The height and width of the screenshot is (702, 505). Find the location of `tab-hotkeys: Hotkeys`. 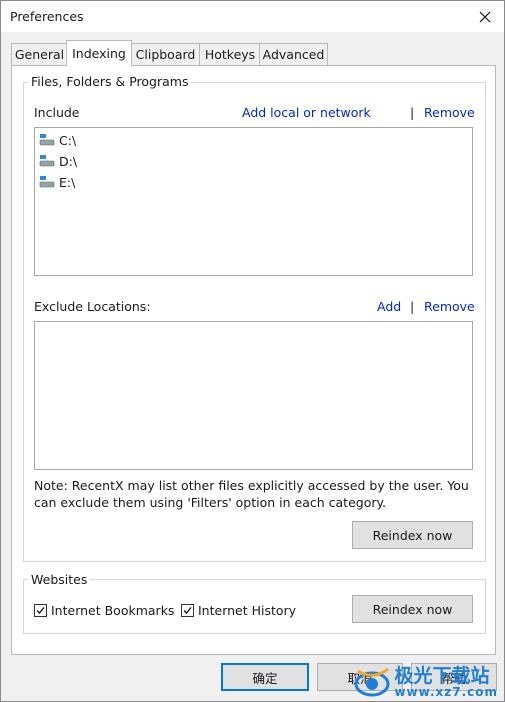

tab-hotkeys: Hotkeys is located at coordinates (230, 54).